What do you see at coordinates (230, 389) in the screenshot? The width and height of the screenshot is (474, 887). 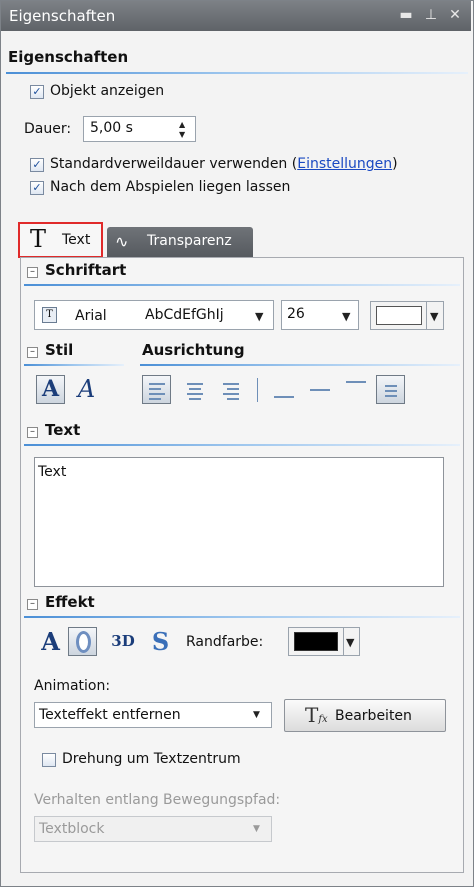 I see `align-right-button` at bounding box center [230, 389].